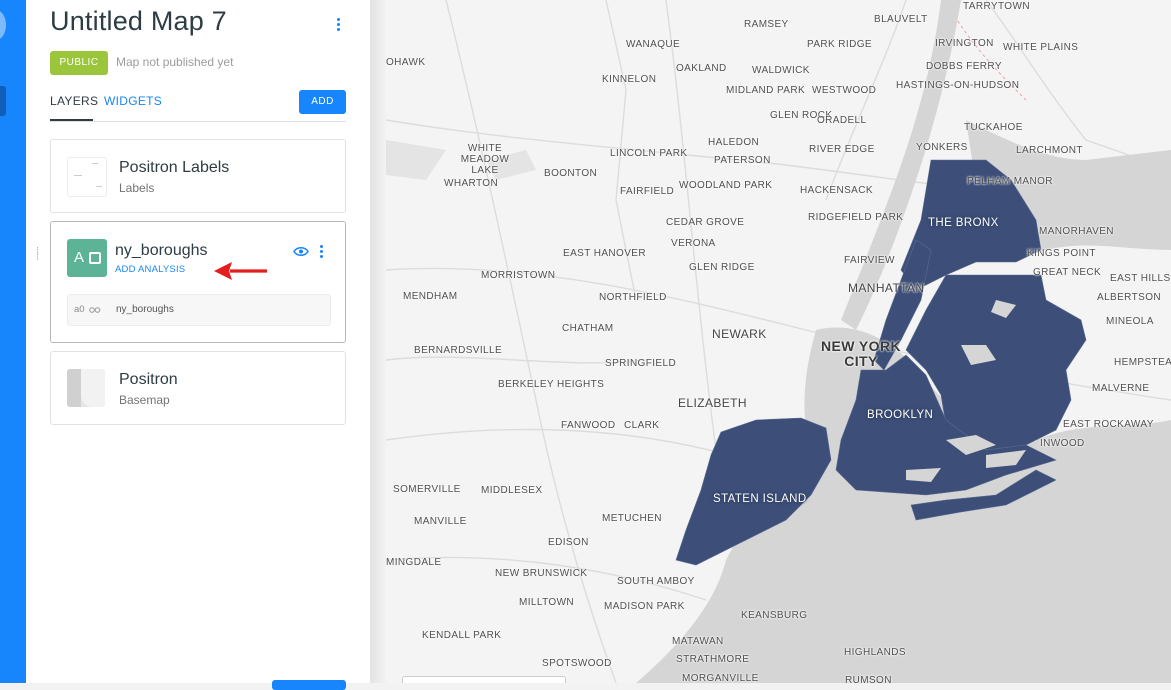  What do you see at coordinates (996, 6) in the screenshot?
I see `map-place-label: TARRYTOWN` at bounding box center [996, 6].